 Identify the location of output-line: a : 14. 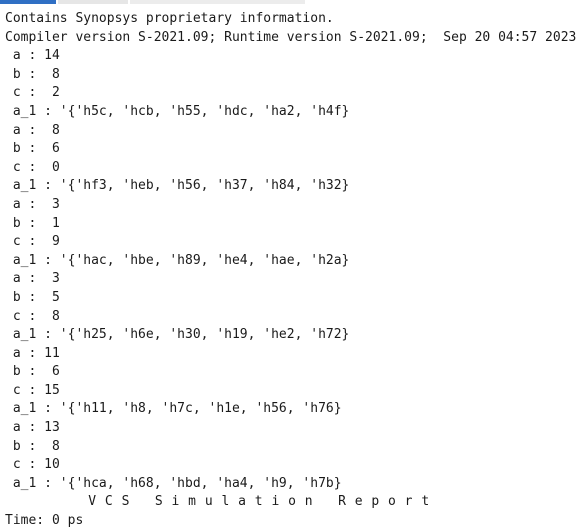
(32, 56).